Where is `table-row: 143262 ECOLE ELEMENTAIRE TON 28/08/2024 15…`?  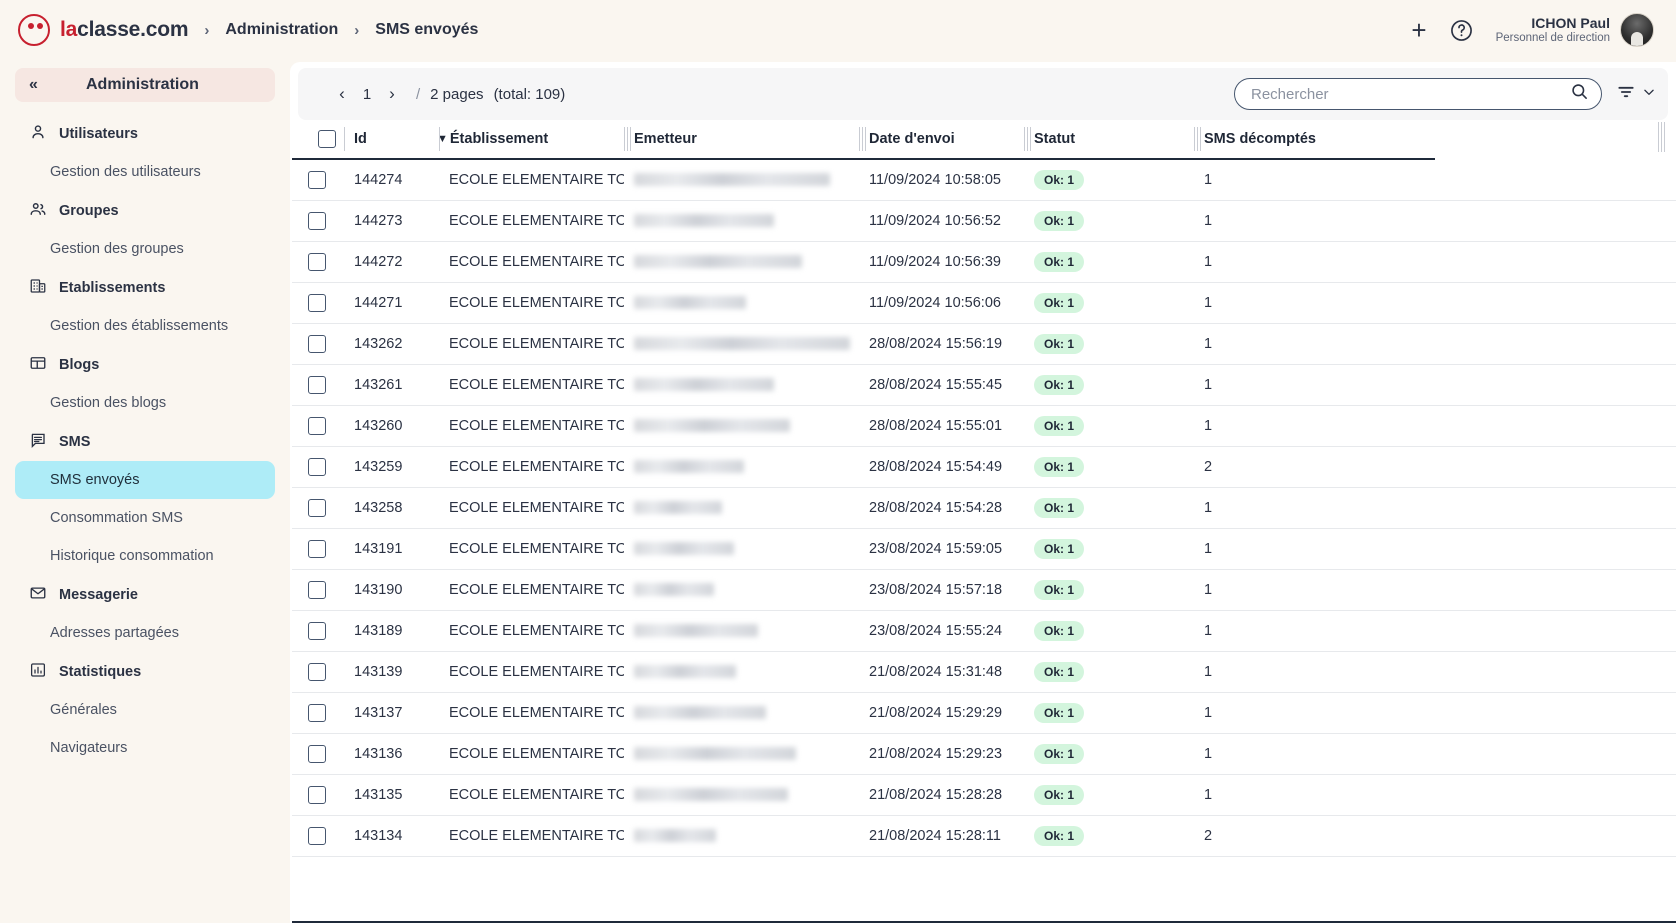
table-row: 143262 ECOLE ELEMENTAIRE TON 28/08/2024 15… is located at coordinates (984, 343).